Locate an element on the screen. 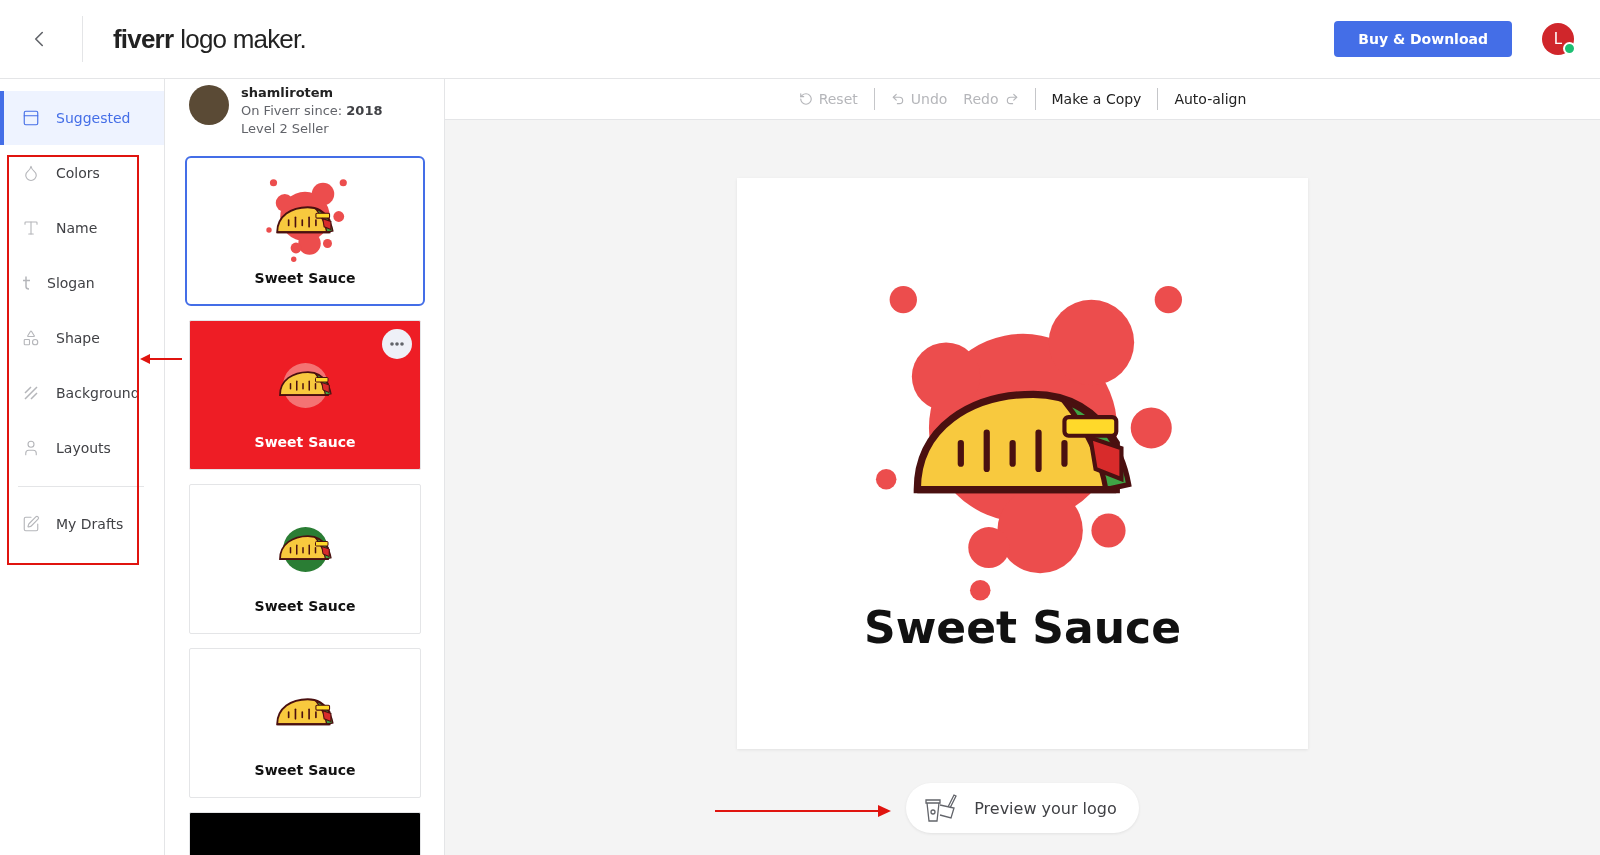 The width and height of the screenshot is (1600, 855). dots-icon is located at coordinates (397, 344).